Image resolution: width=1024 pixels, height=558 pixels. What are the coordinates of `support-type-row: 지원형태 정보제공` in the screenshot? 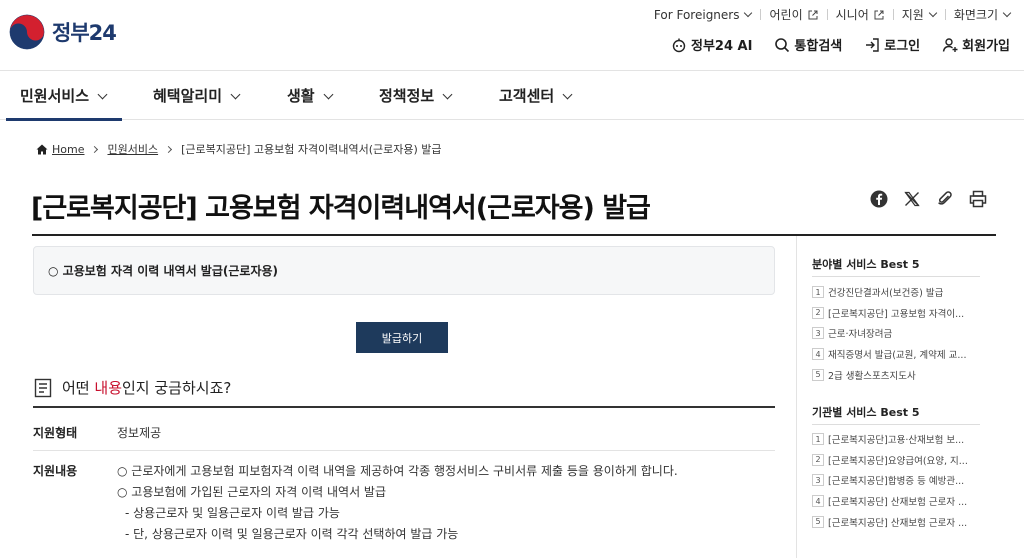 It's located at (404, 430).